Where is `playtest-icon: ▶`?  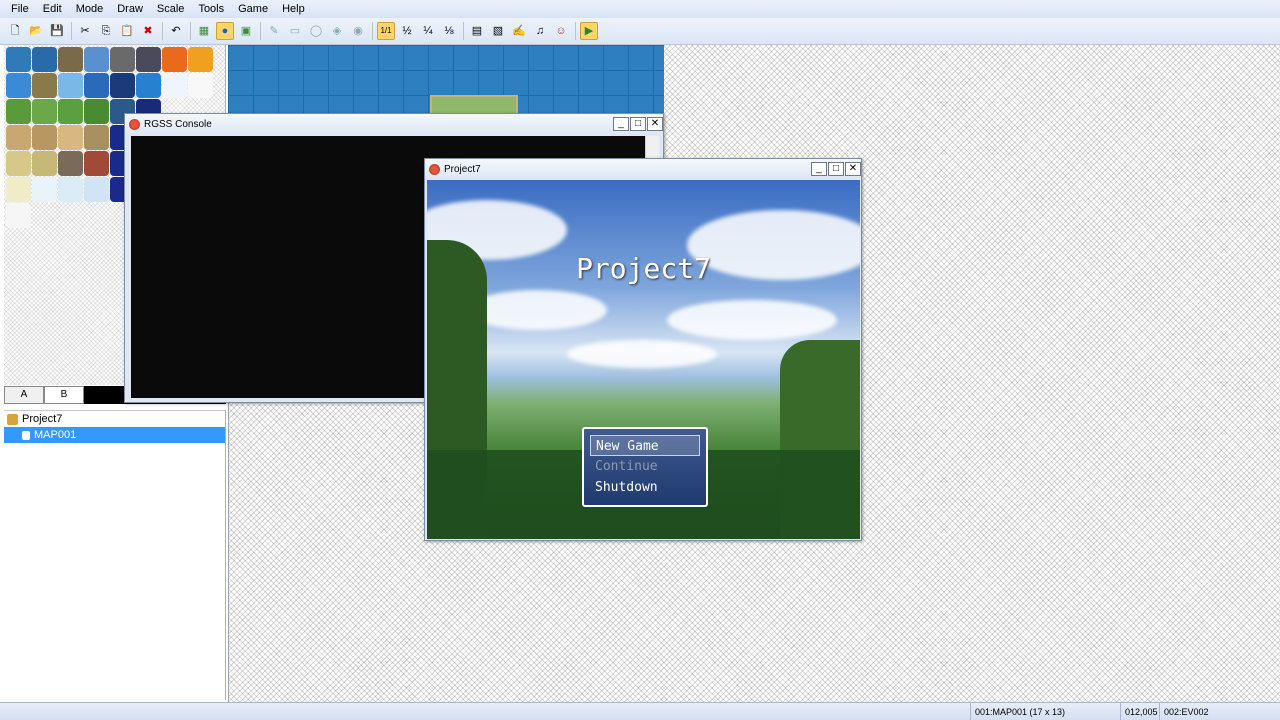 playtest-icon: ▶ is located at coordinates (589, 31).